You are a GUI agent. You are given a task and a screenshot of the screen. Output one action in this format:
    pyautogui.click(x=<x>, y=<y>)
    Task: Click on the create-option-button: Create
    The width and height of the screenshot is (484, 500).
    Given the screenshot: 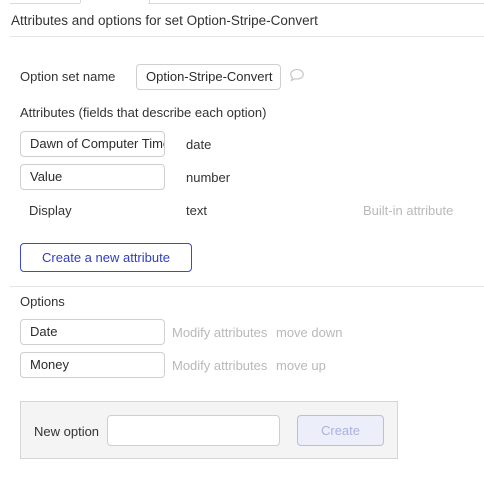 What is the action you would take?
    pyautogui.click(x=340, y=430)
    